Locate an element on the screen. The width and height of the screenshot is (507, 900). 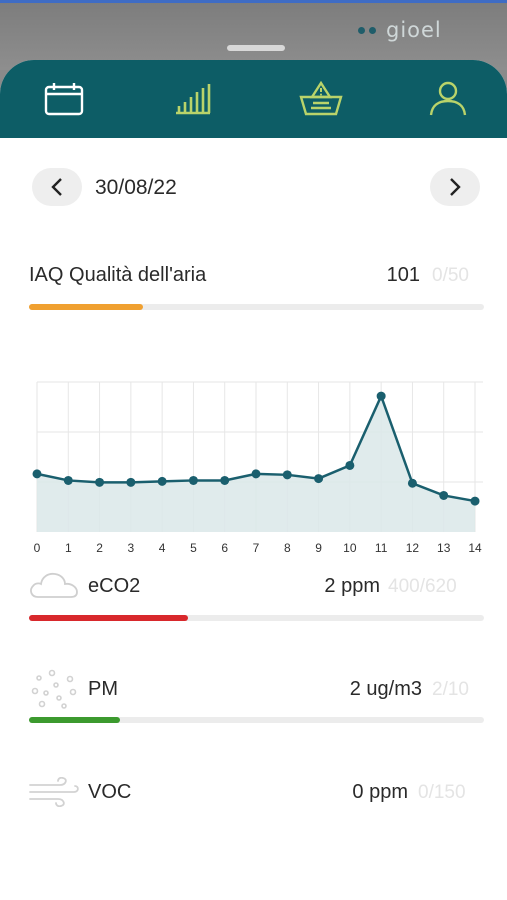
calendar-icon is located at coordinates (64, 99).